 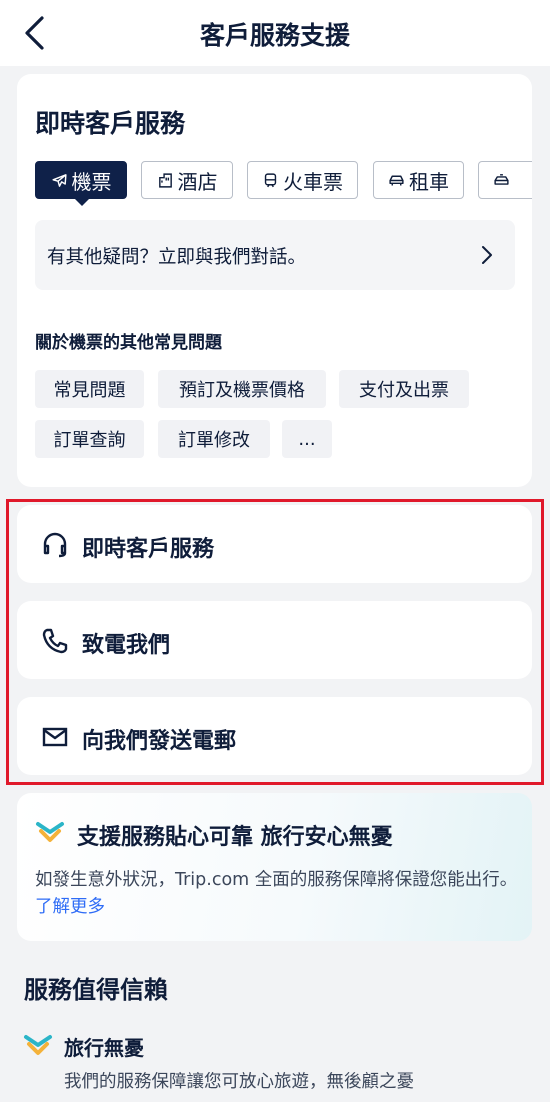 I want to click on faq-chip: 預訂及機票價格, so click(x=242, y=389).